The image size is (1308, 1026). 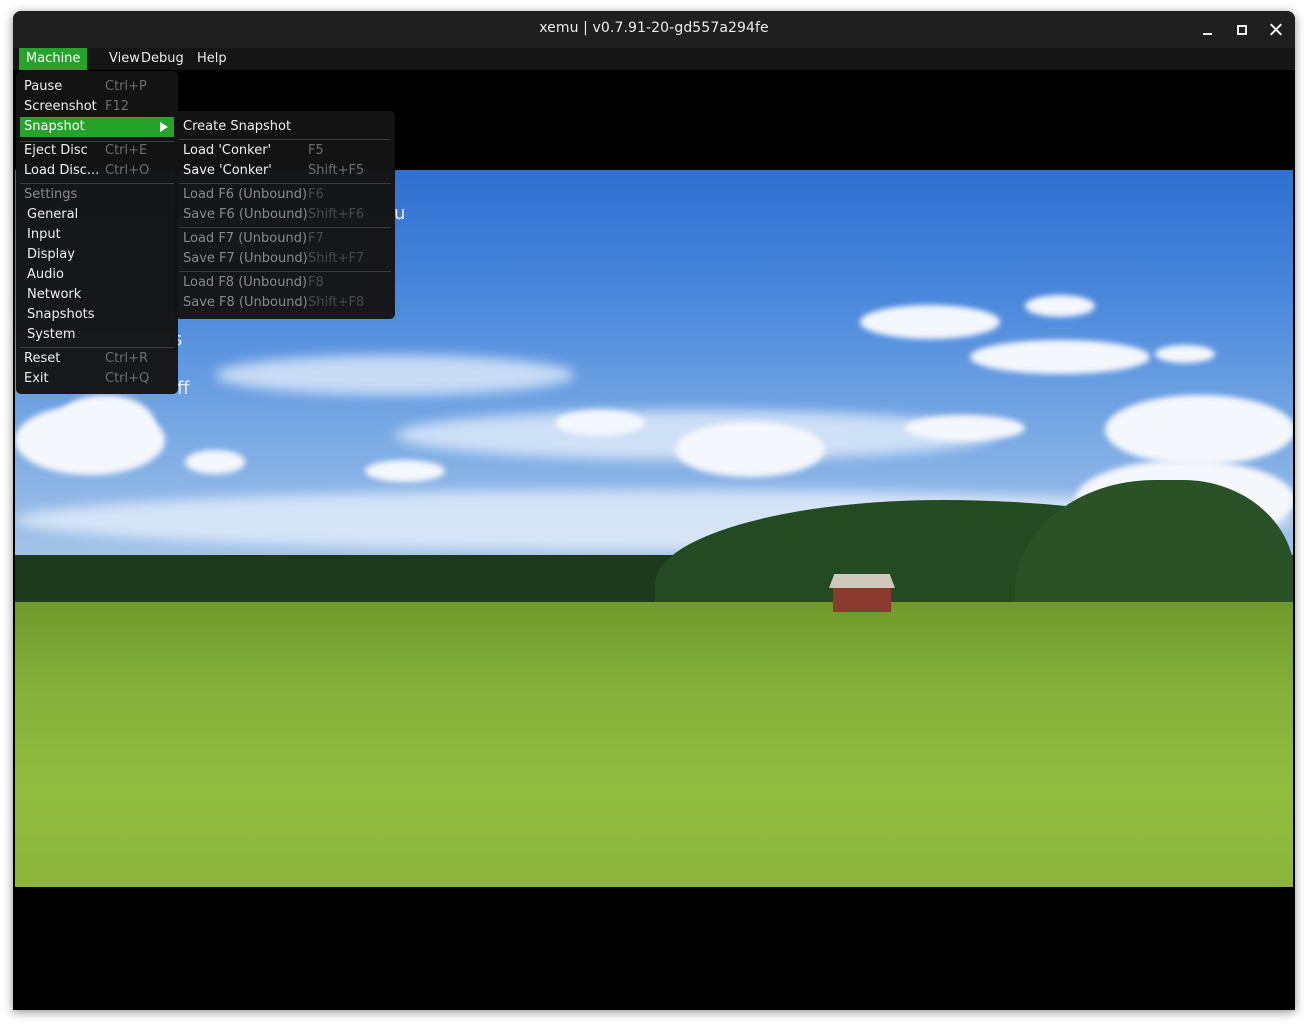 What do you see at coordinates (245, 194) in the screenshot?
I see `menu-item-label: Load F6 (Unbound)` at bounding box center [245, 194].